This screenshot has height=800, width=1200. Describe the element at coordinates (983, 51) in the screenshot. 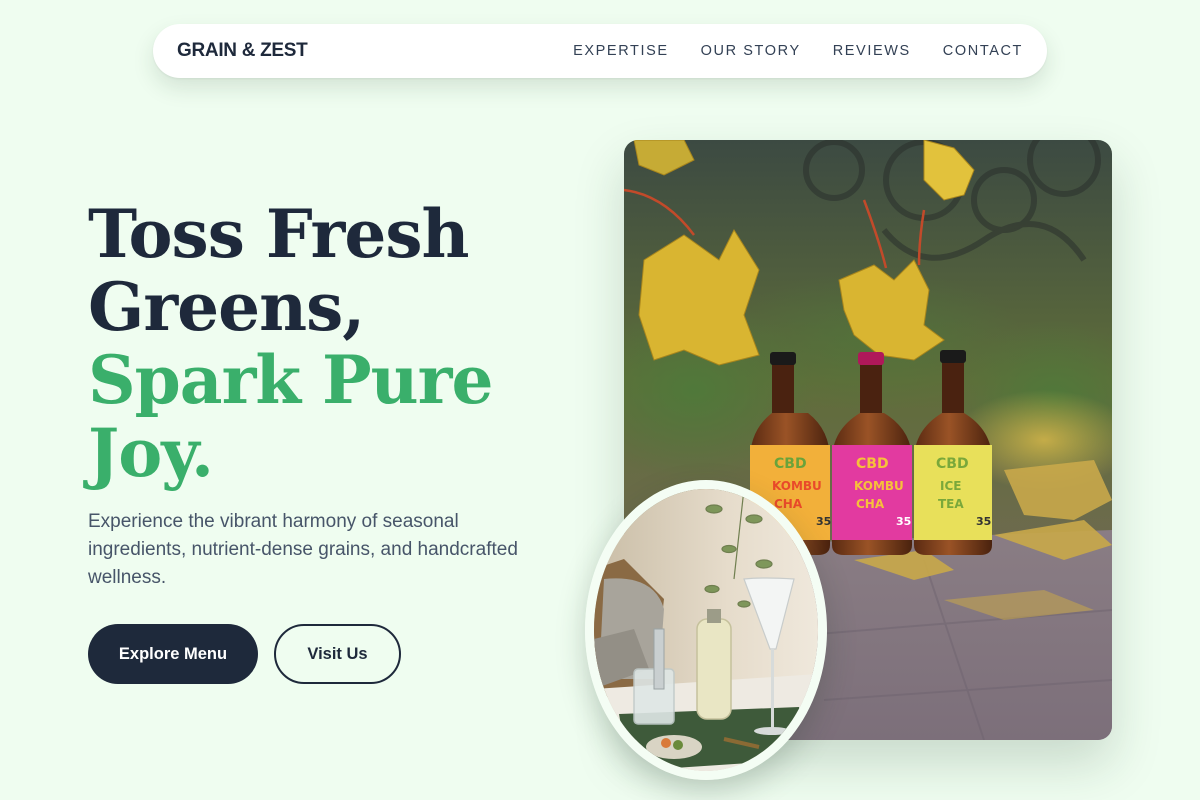

I see `nav-link-contact: CONTACT` at that location.